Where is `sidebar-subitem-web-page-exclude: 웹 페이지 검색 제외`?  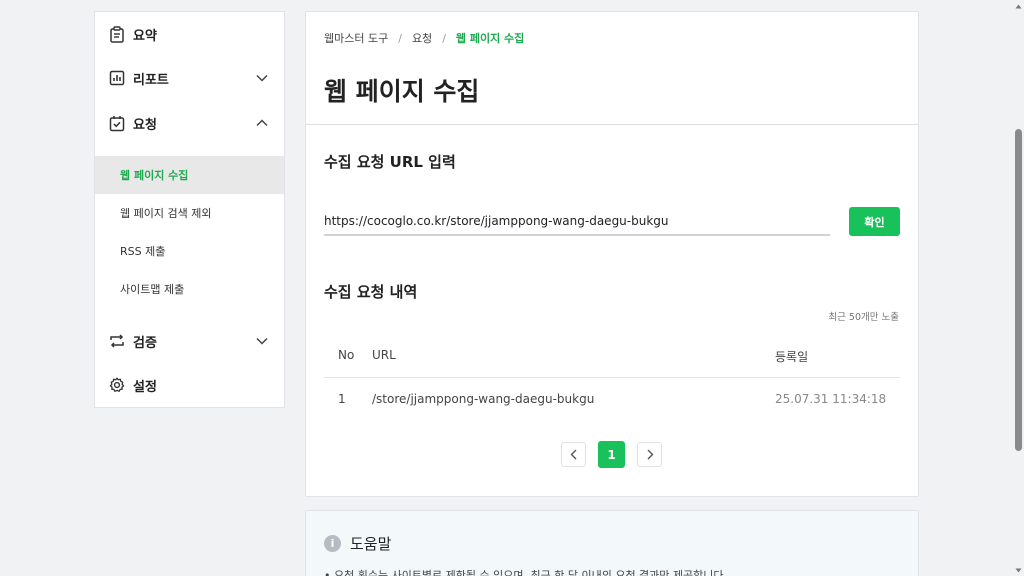
sidebar-subitem-web-page-exclude: 웹 페이지 검색 제외 is located at coordinates (189, 213).